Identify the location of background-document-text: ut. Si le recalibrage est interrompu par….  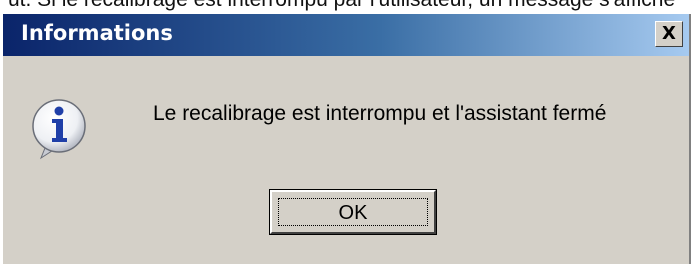
(345, 7).